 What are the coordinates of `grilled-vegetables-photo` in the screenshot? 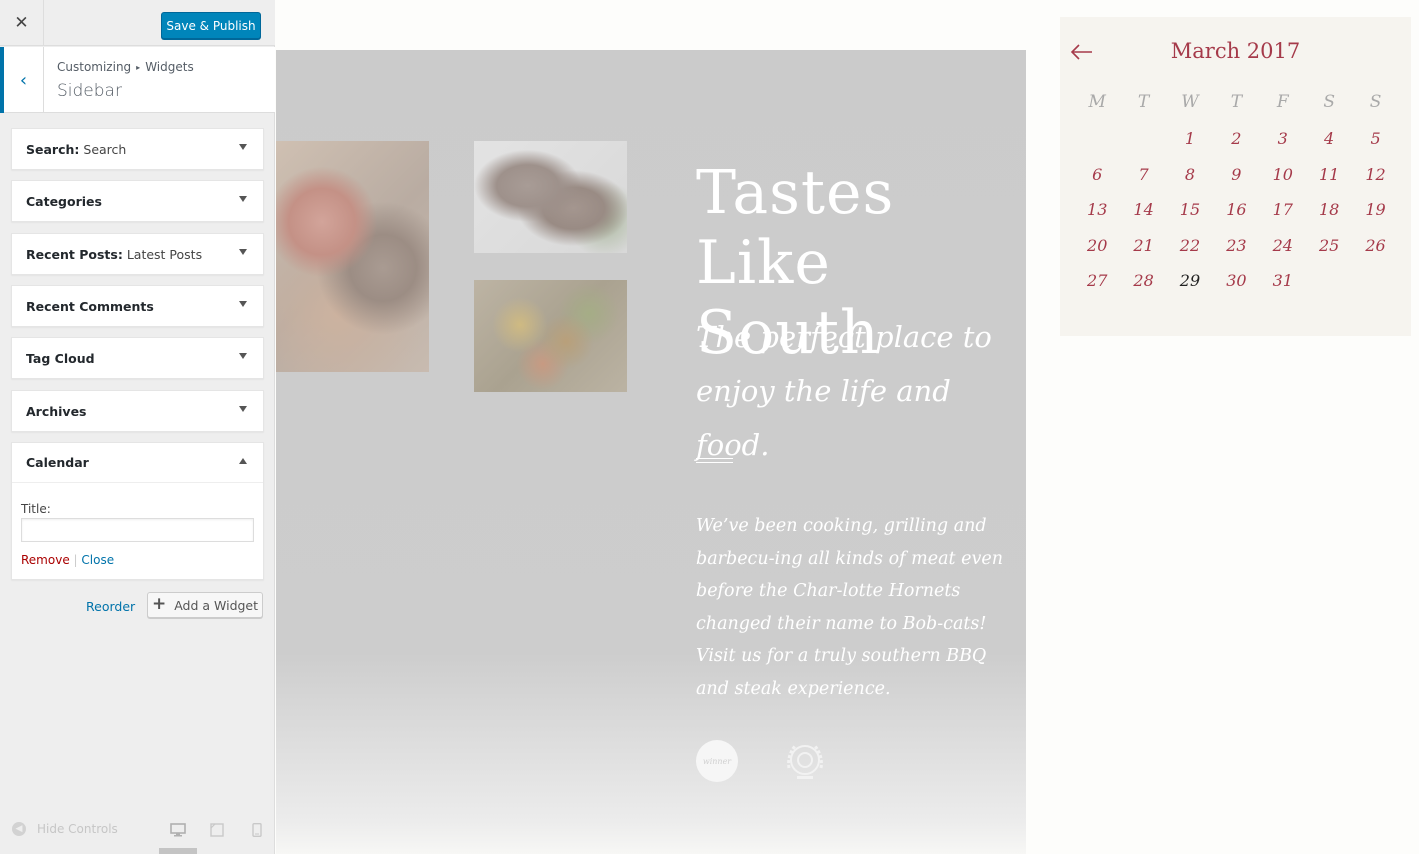 It's located at (550, 336).